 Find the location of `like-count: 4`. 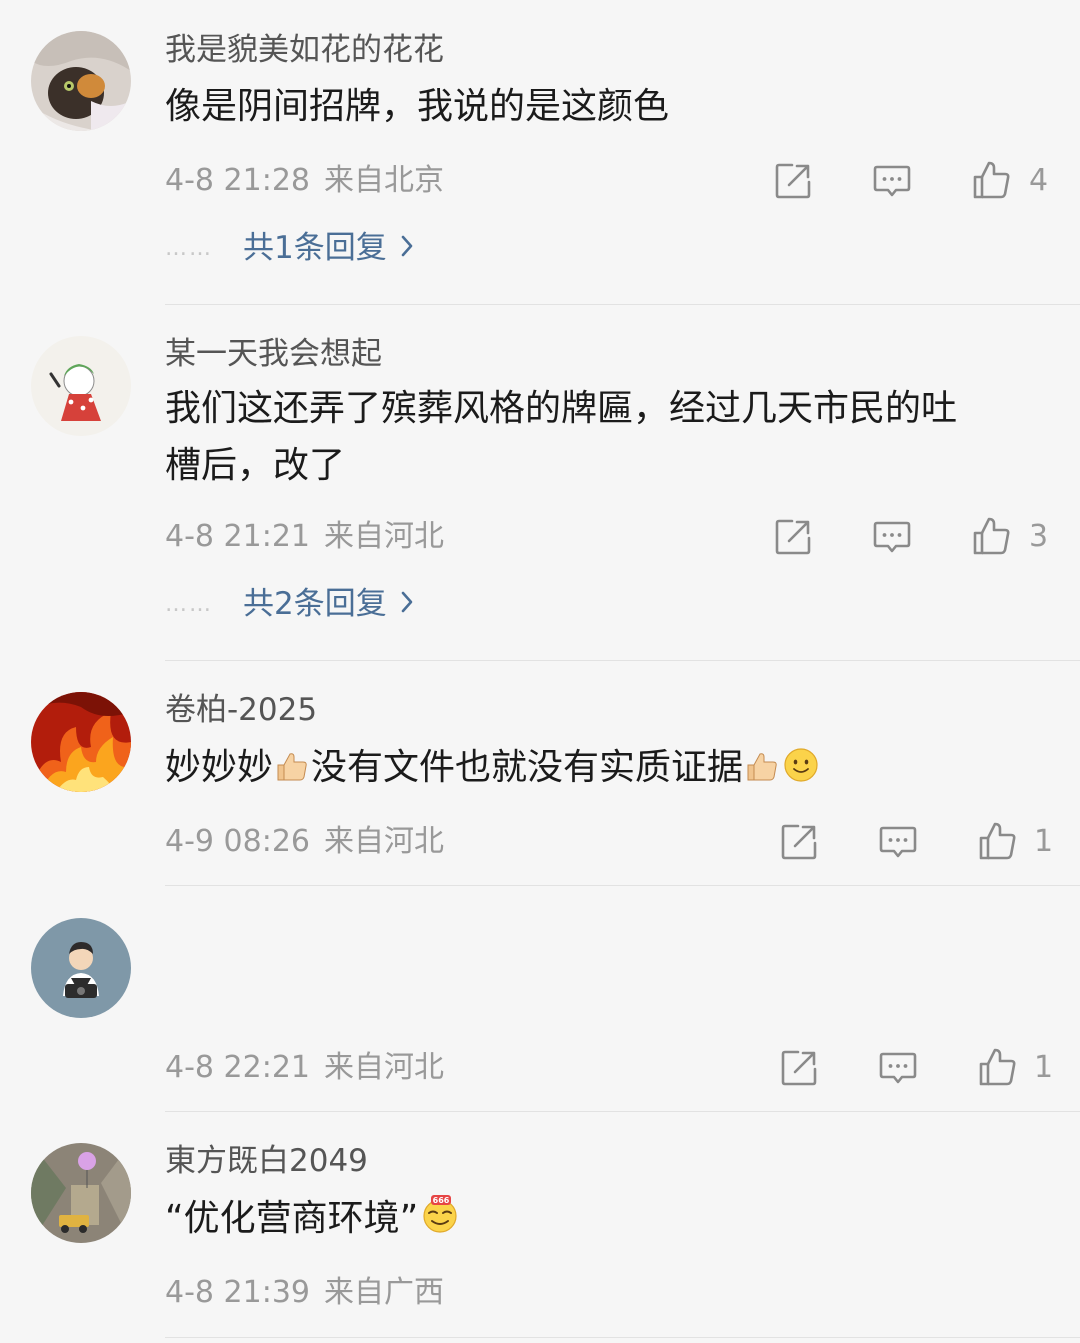

like-count: 4 is located at coordinates (1039, 180).